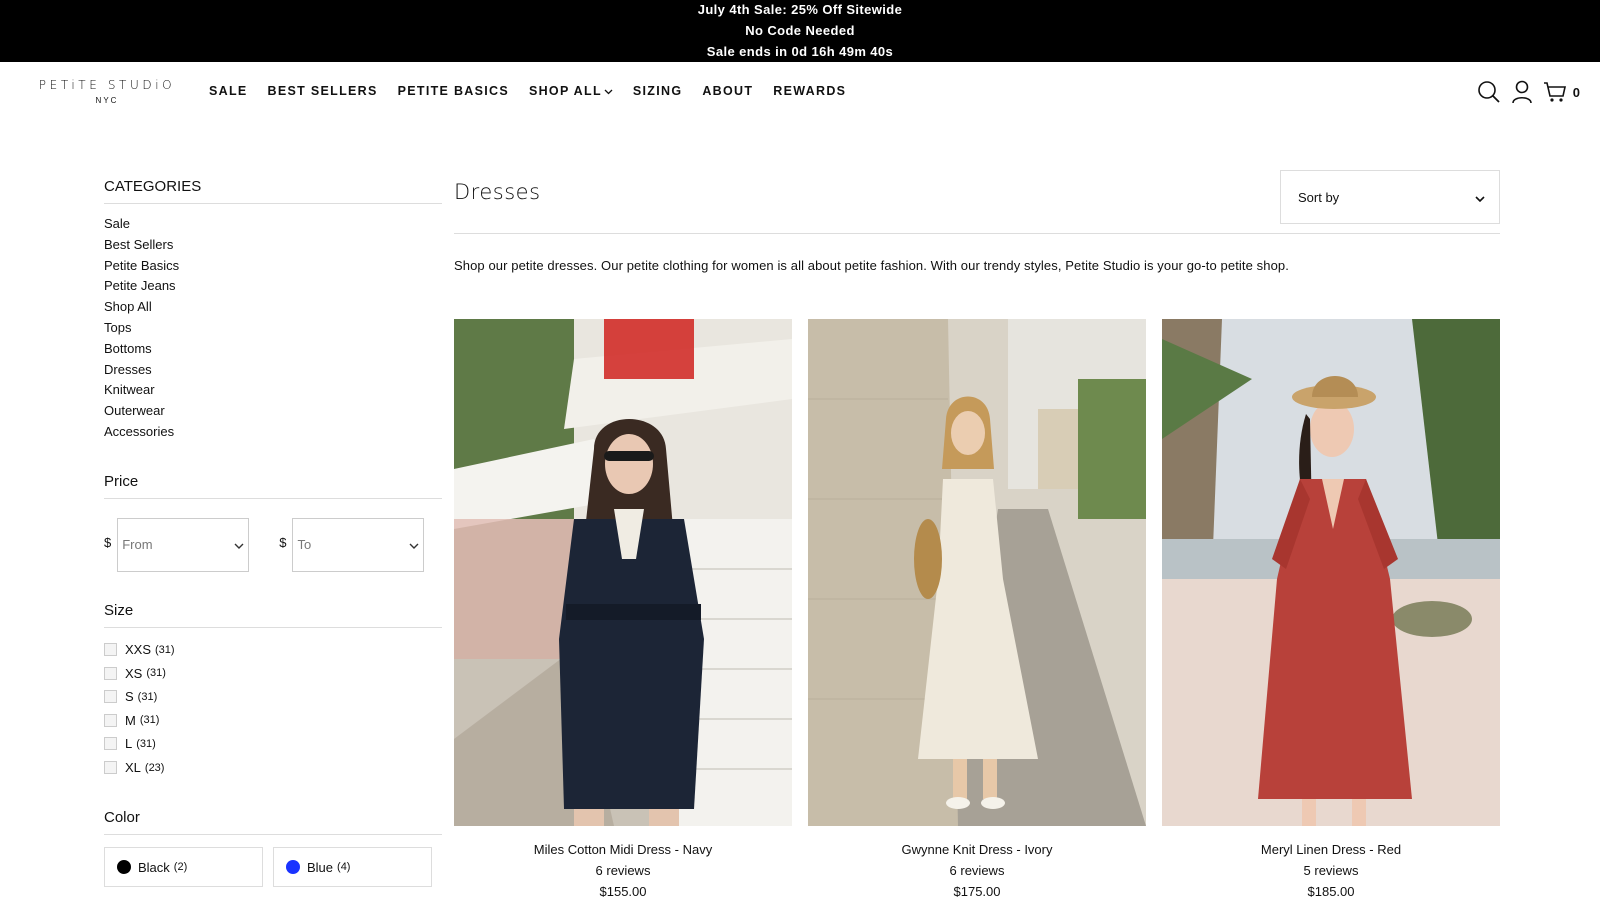 The image size is (1600, 900). What do you see at coordinates (323, 91) in the screenshot?
I see `nav-best-sellers: BEST SELLERS` at bounding box center [323, 91].